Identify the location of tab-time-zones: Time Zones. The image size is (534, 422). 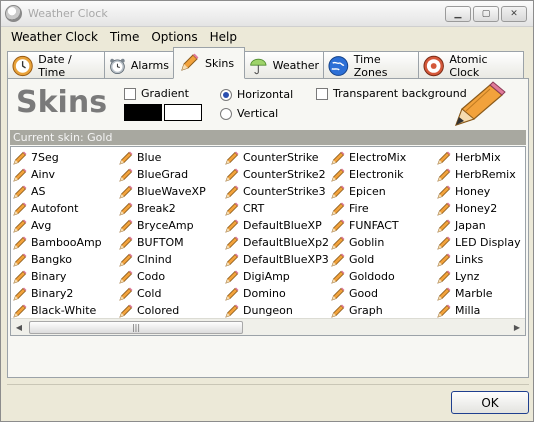
(371, 65).